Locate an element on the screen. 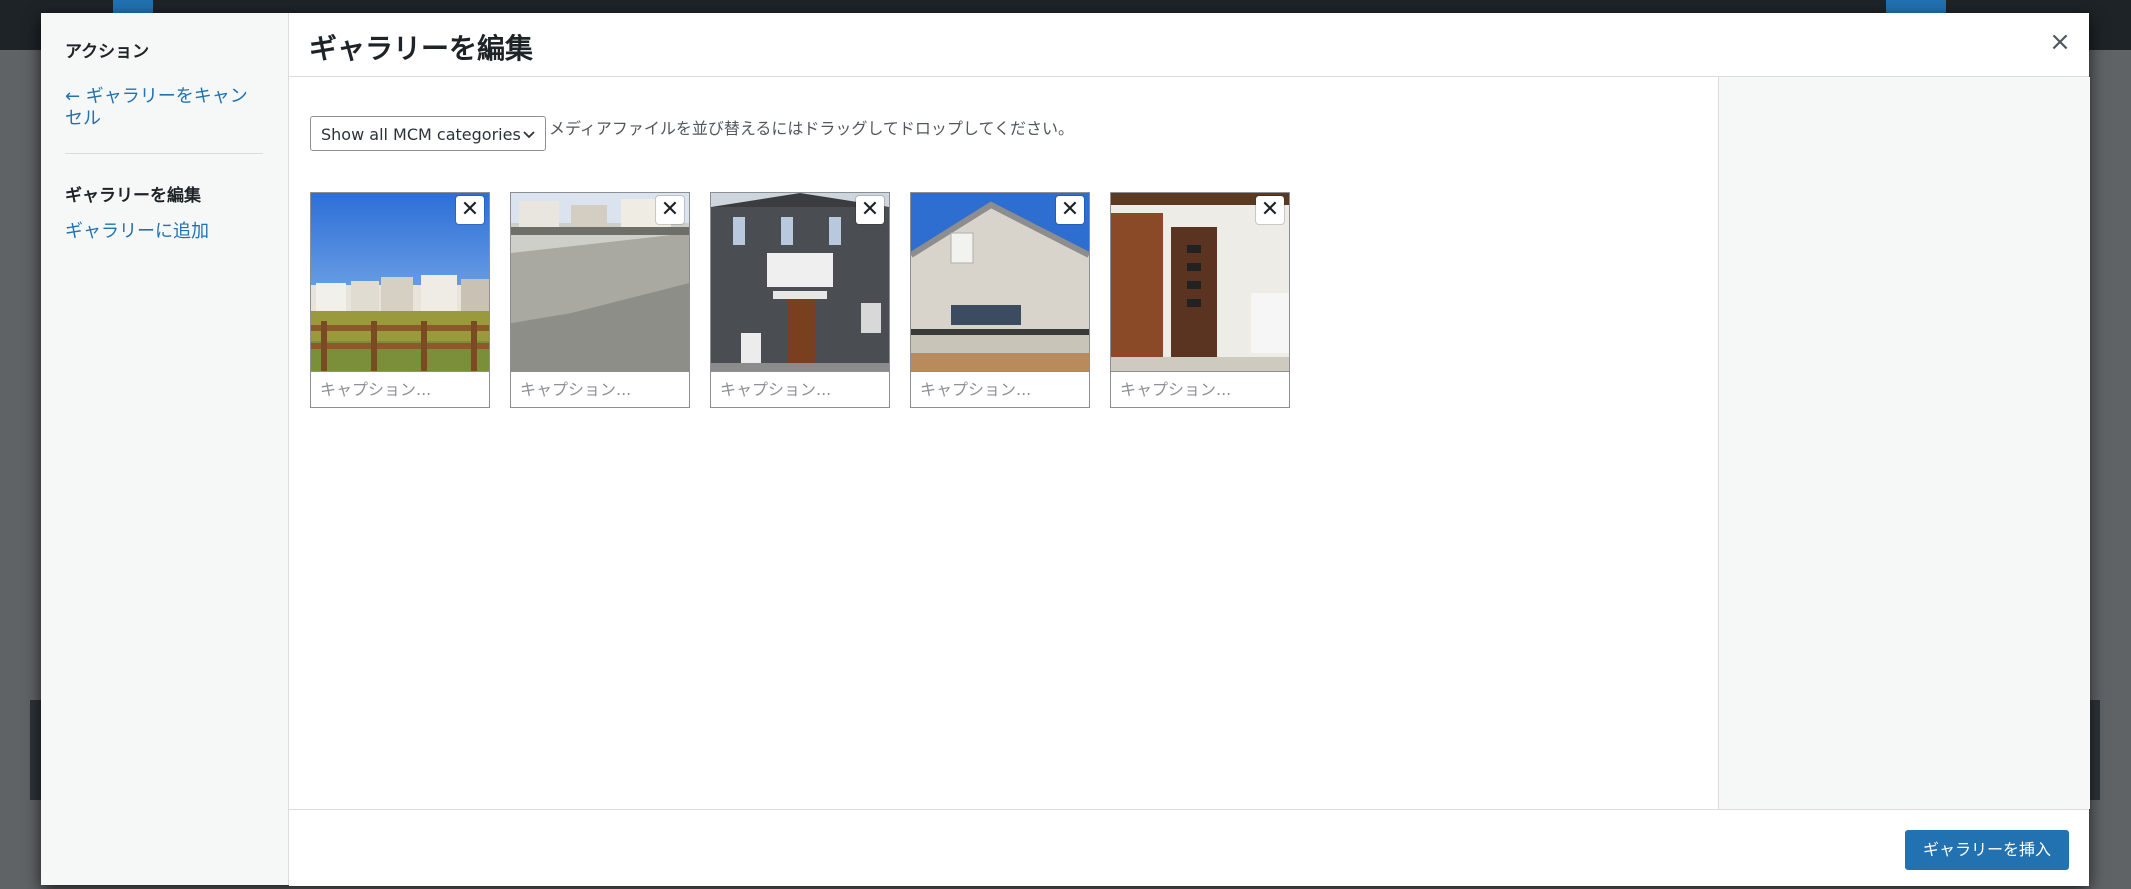 The height and width of the screenshot is (889, 2131). drag-instructions: メディアファイルを並び替えるにはドラッグしてドロップしてください。 is located at coordinates (811, 128).